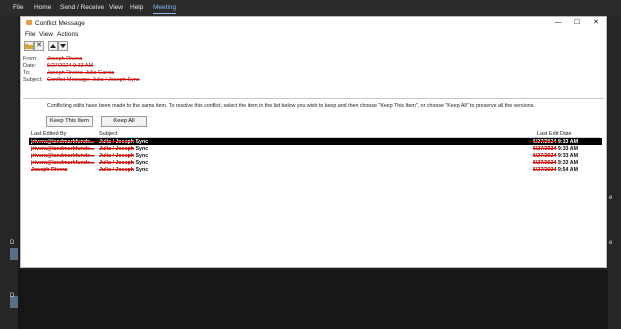  I want to click on keep-all-button: Keep All, so click(124, 121).